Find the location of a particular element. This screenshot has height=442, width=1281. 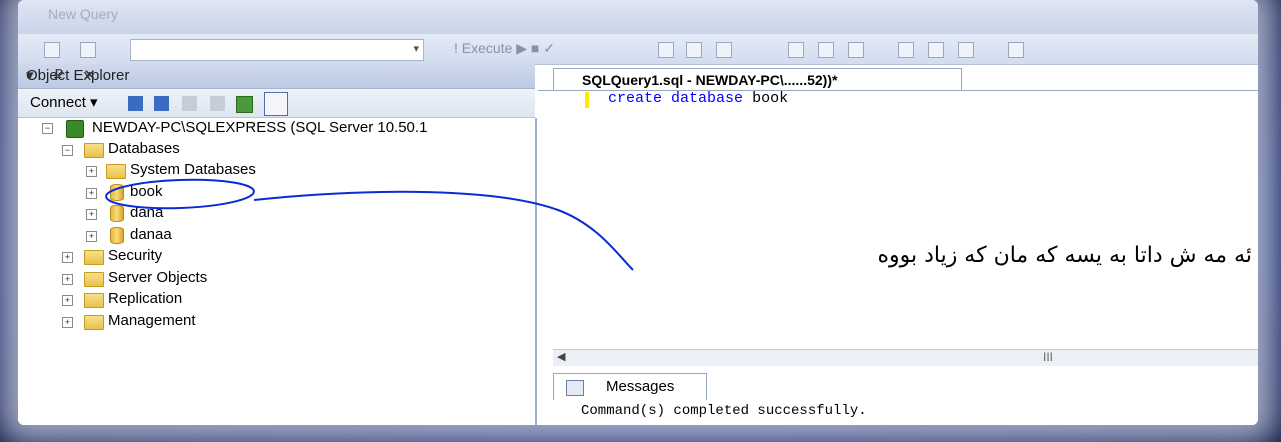

align-right-icon is located at coordinates (966, 50).